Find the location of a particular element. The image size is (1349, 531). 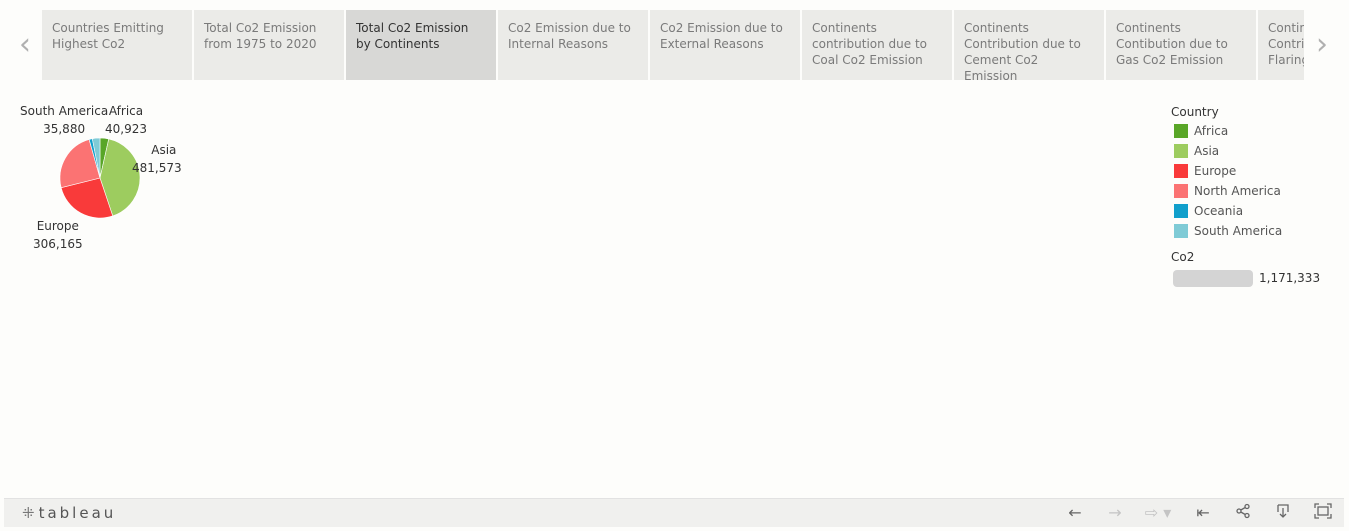

share-icon is located at coordinates (1243, 513).